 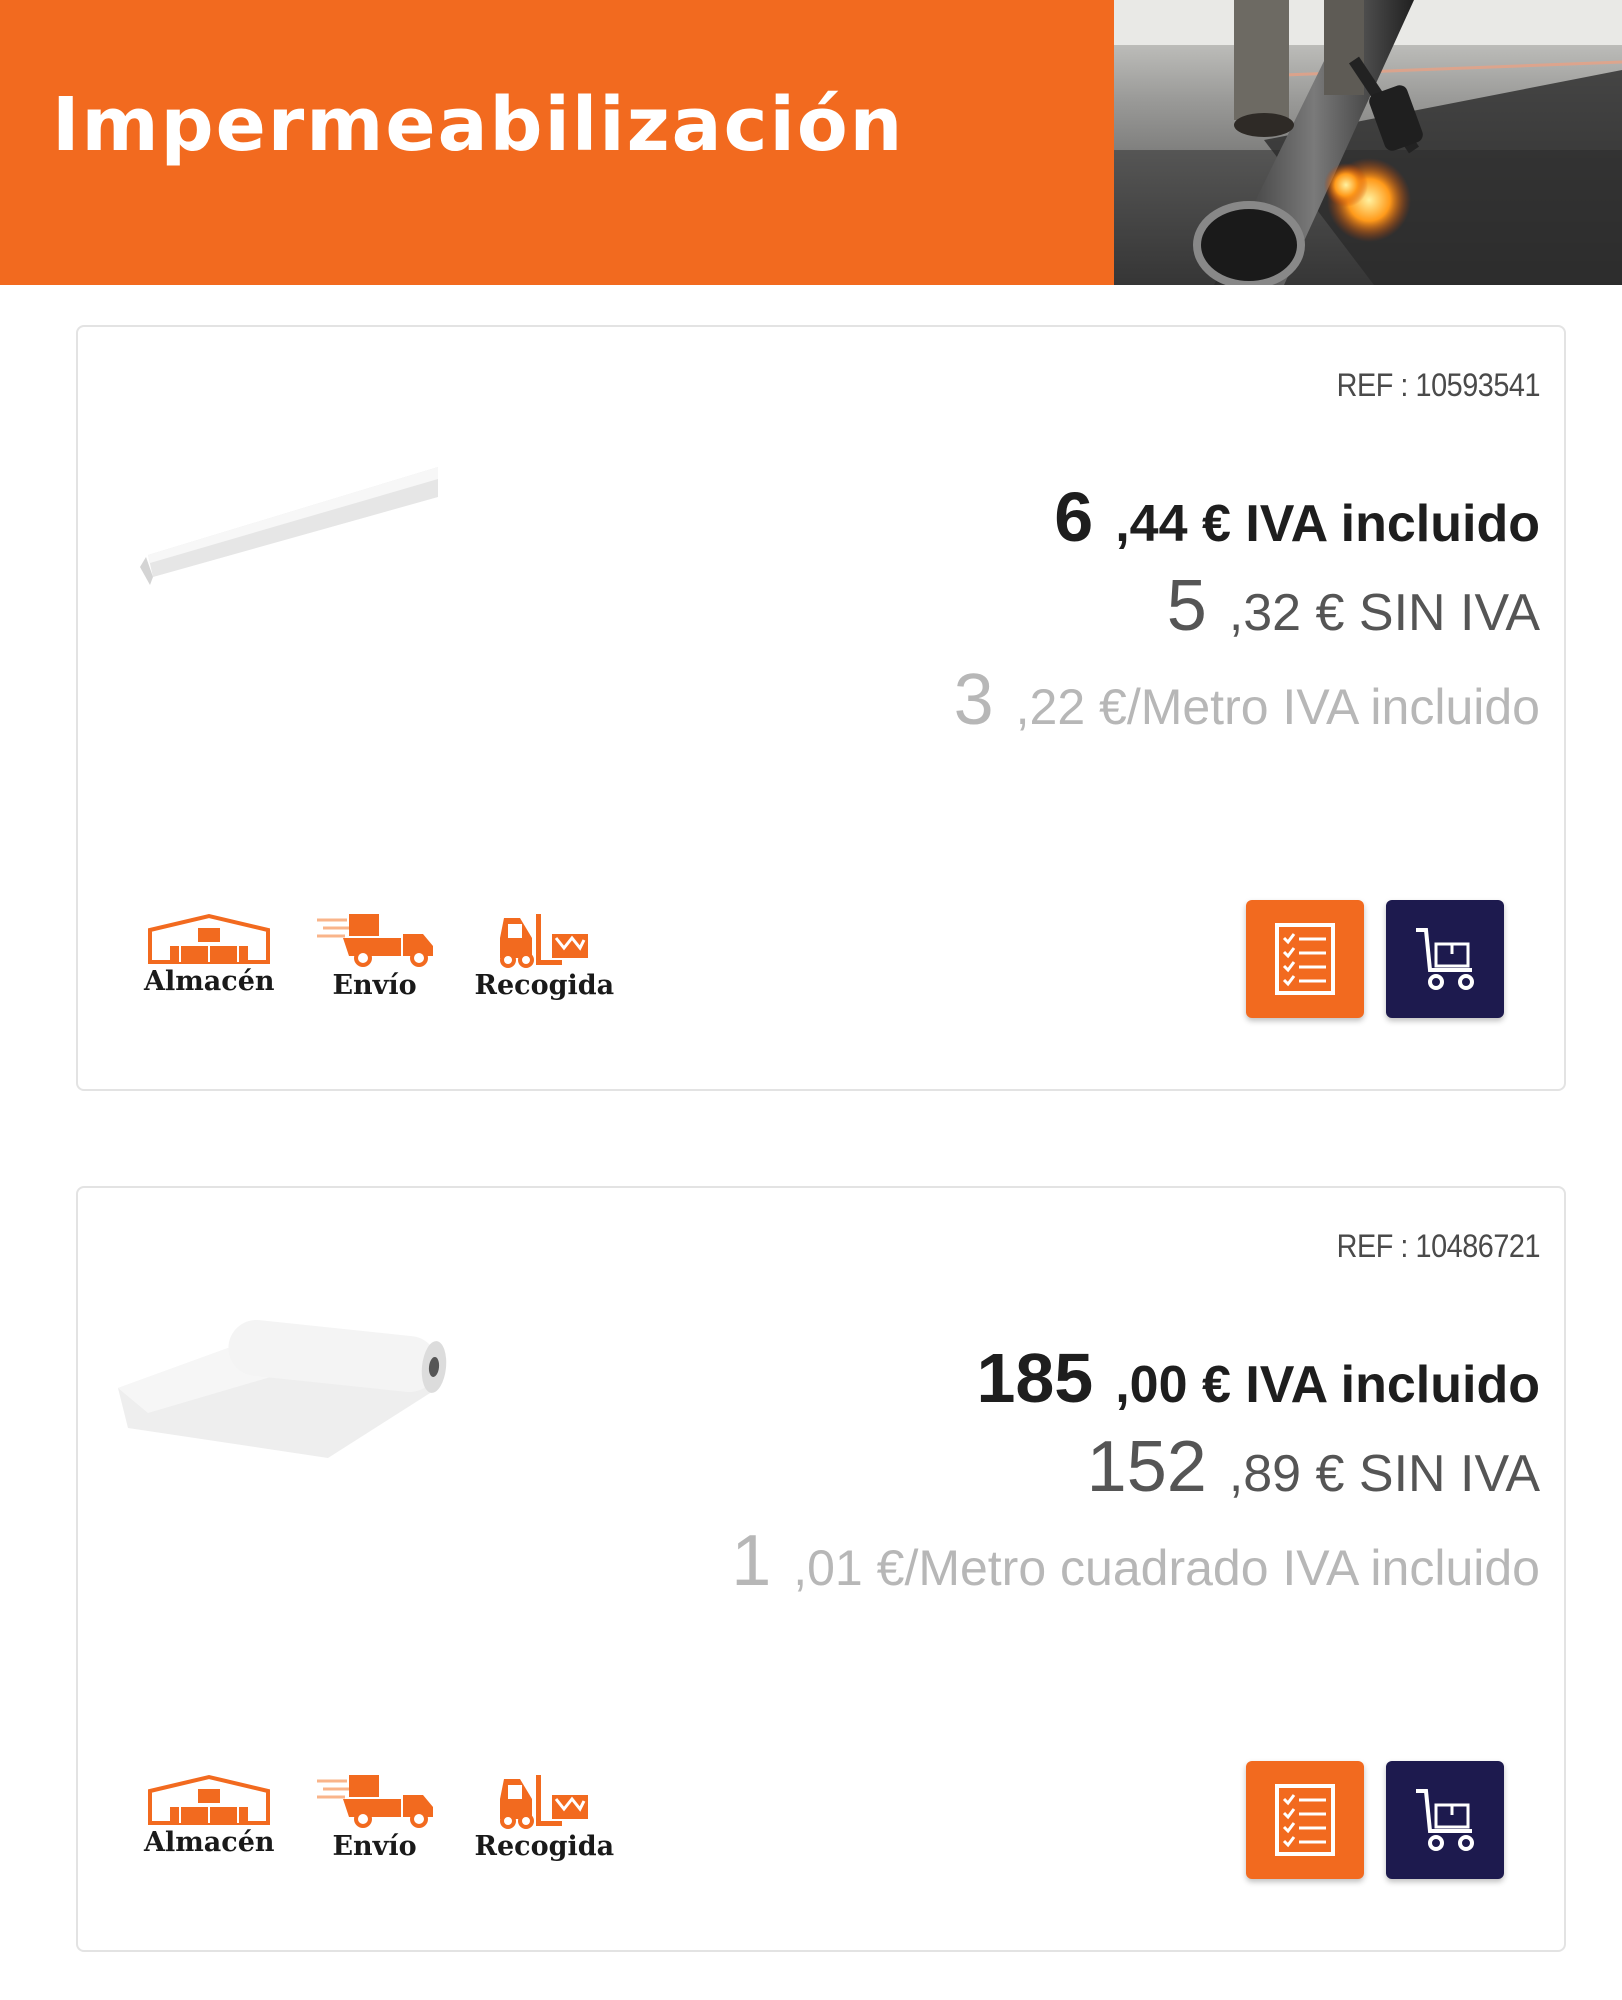 I want to click on price-integer: 6, so click(x=1074, y=517).